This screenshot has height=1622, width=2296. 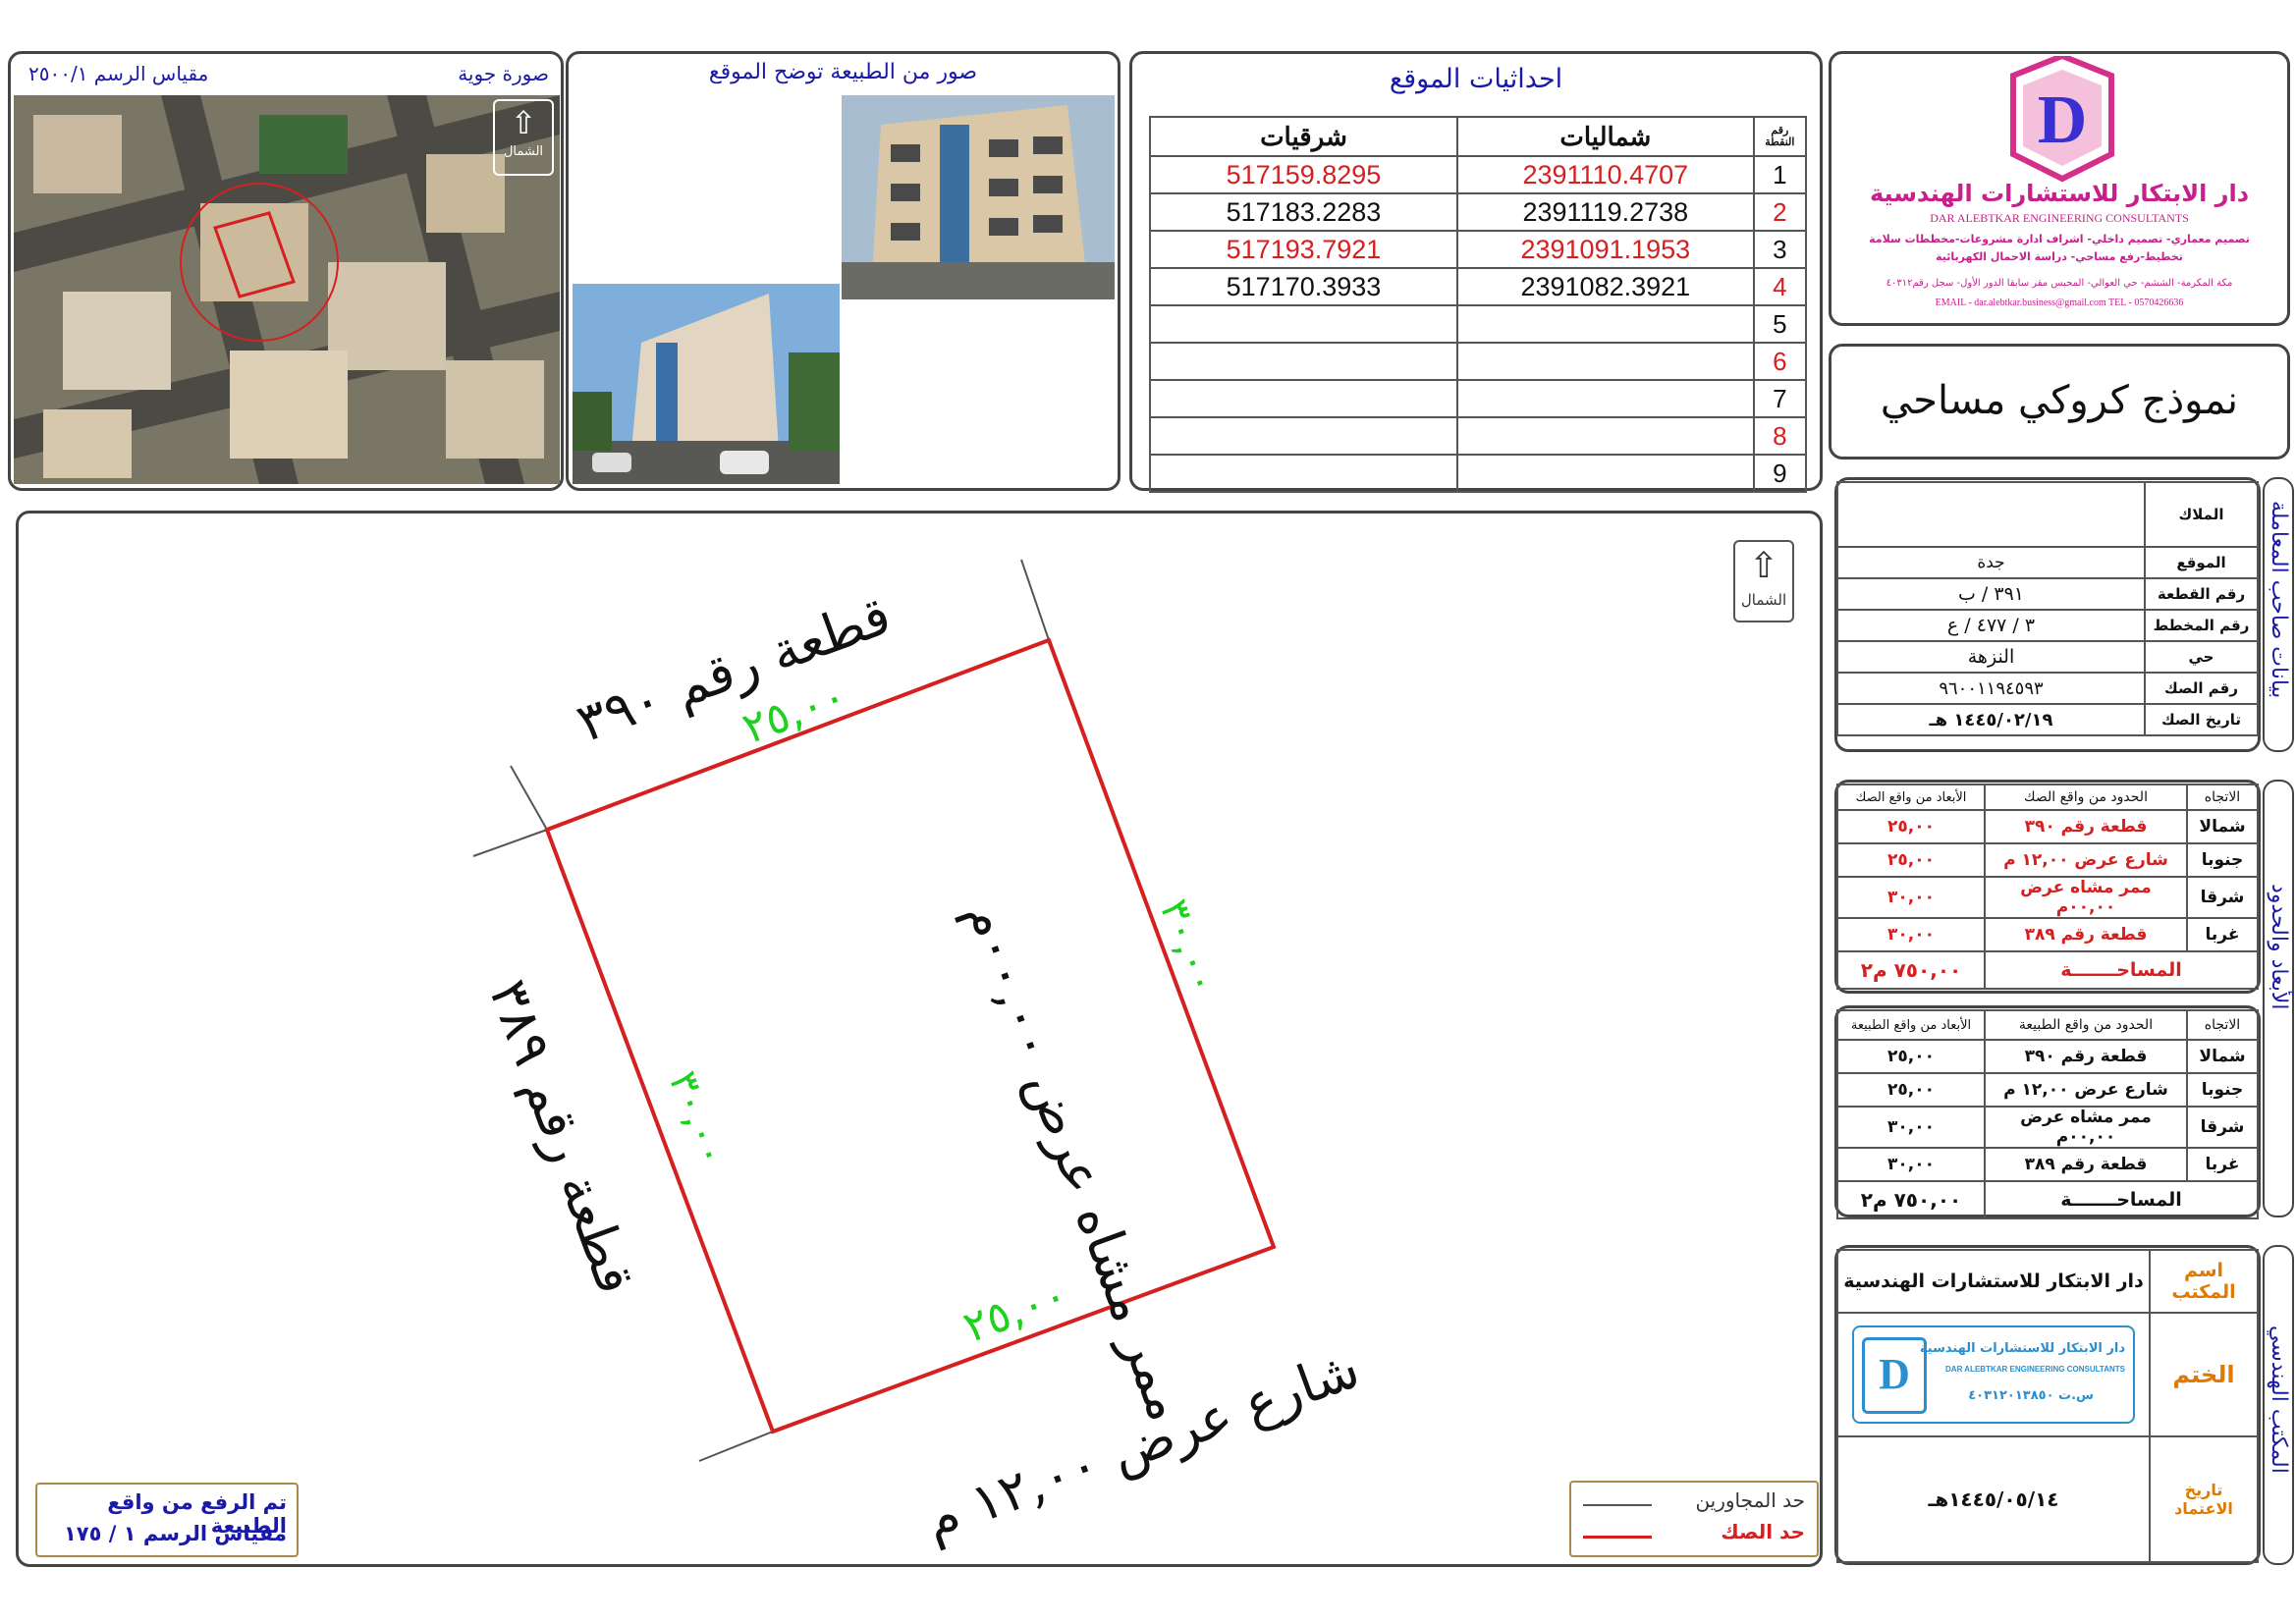 I want to click on plan-scale-note: مقياس الرسم ١ / ١٧٥, so click(x=175, y=1533).